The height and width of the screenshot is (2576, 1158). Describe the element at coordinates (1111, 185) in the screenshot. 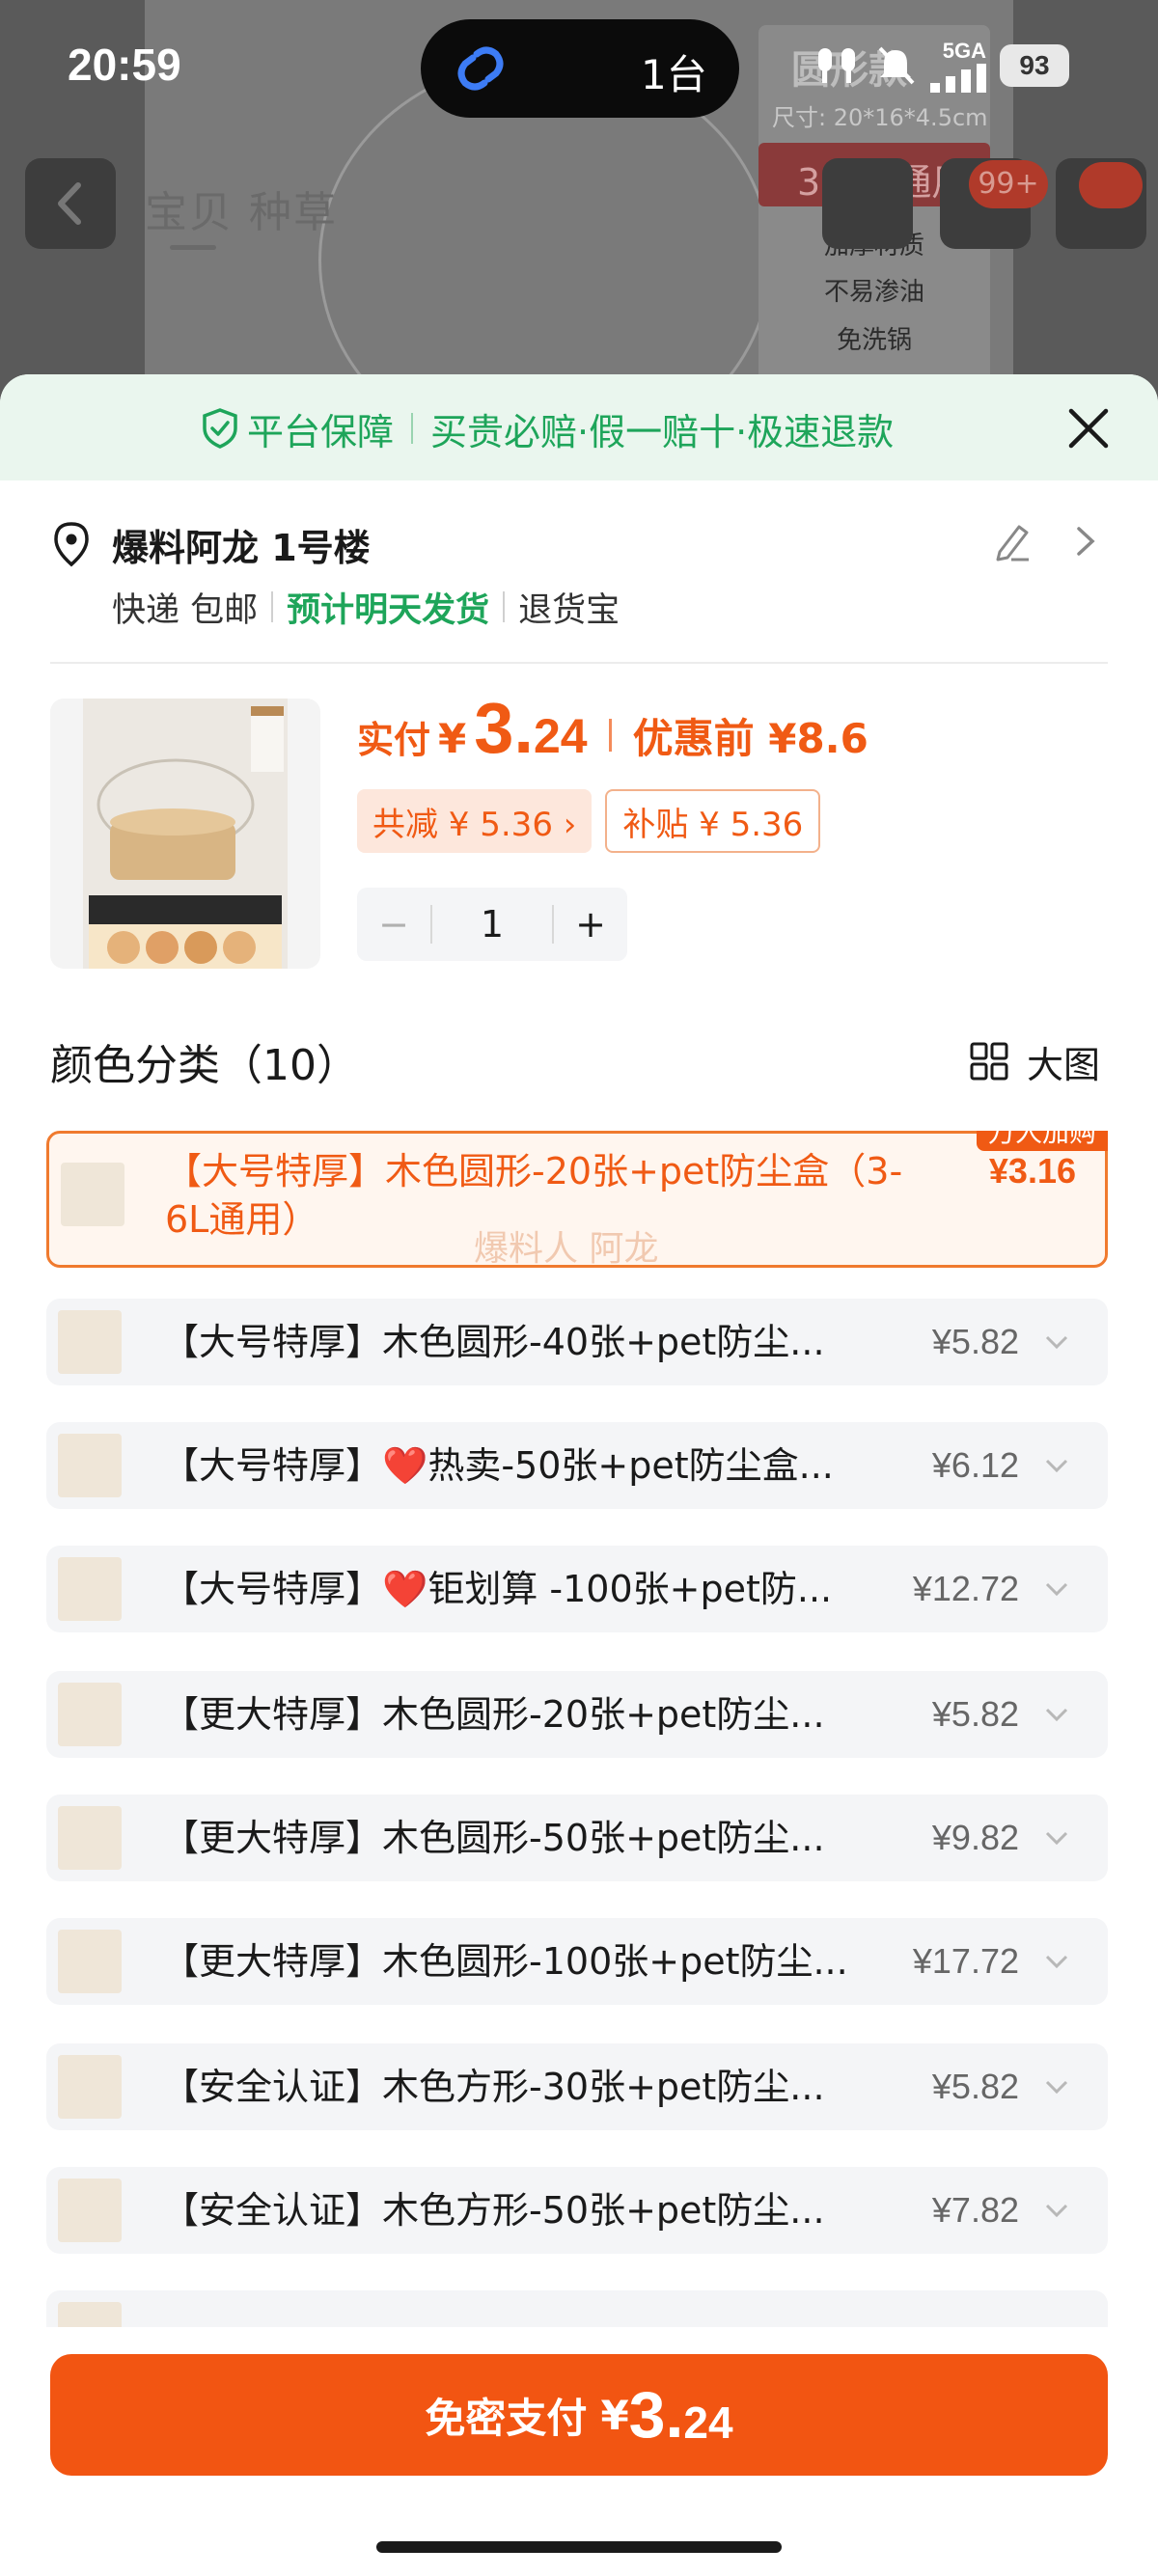

I see `message-badge` at that location.